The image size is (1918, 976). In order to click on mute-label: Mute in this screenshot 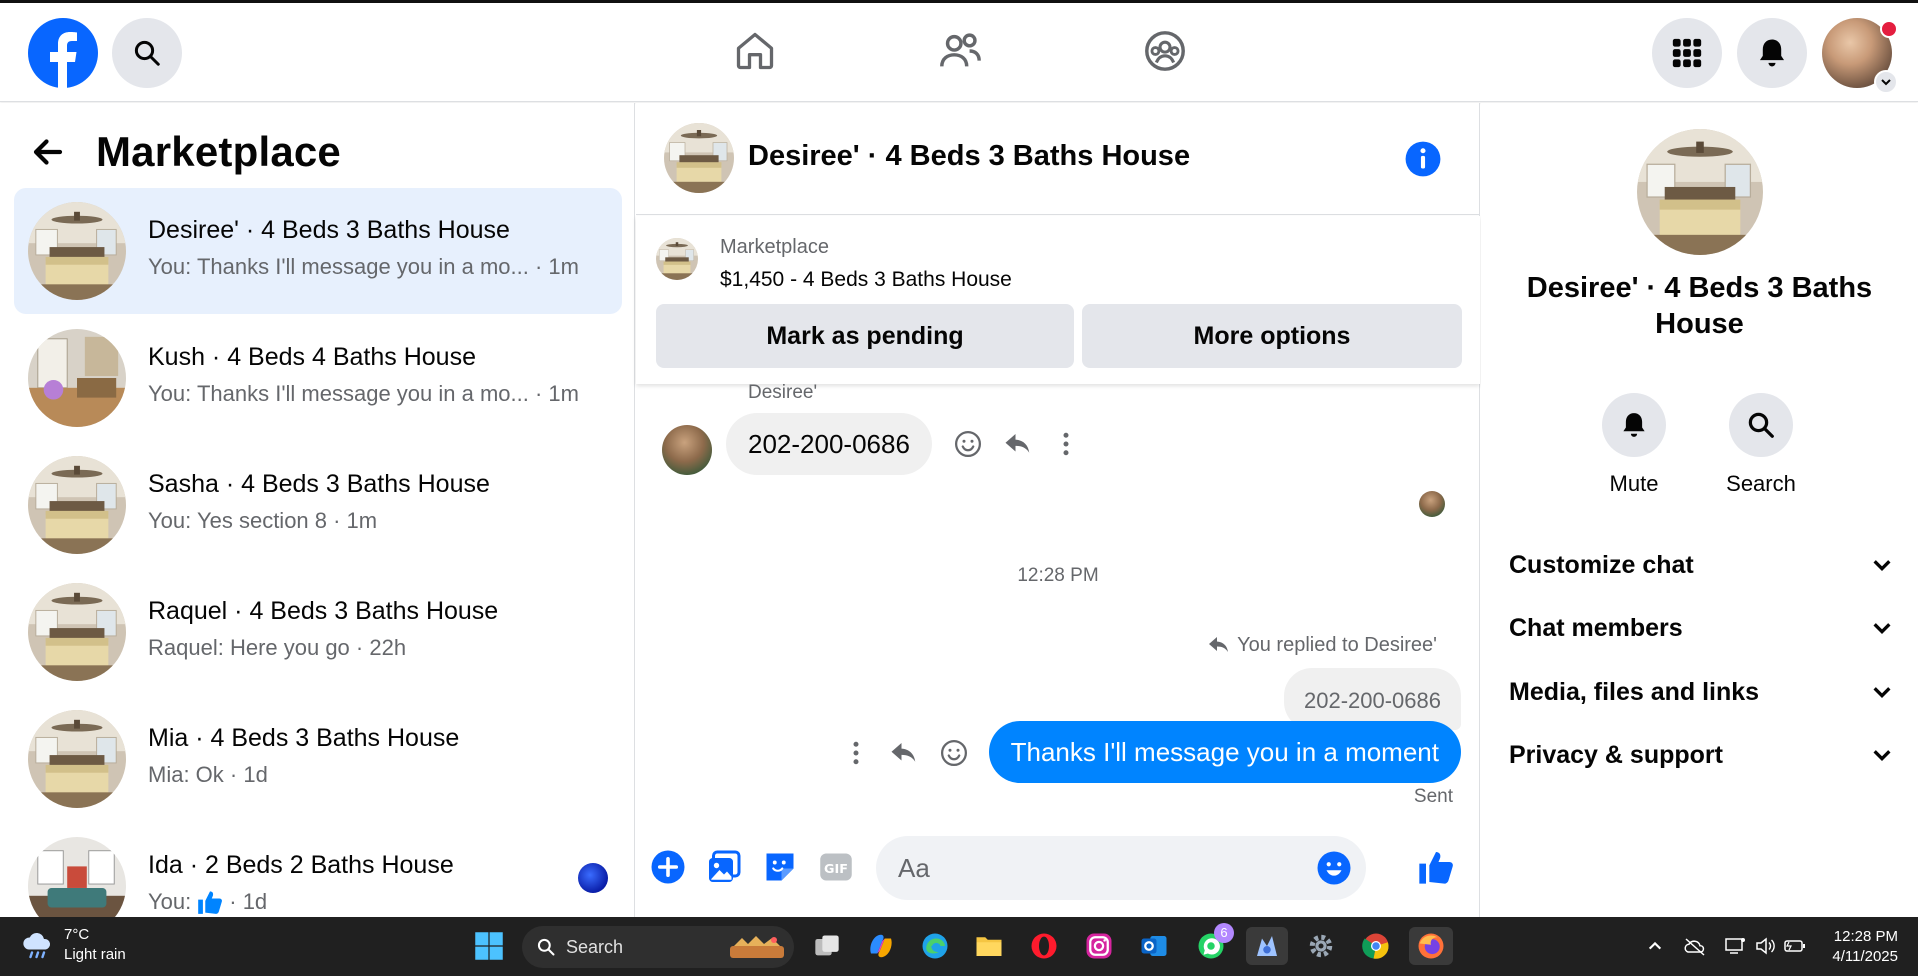, I will do `click(1634, 483)`.